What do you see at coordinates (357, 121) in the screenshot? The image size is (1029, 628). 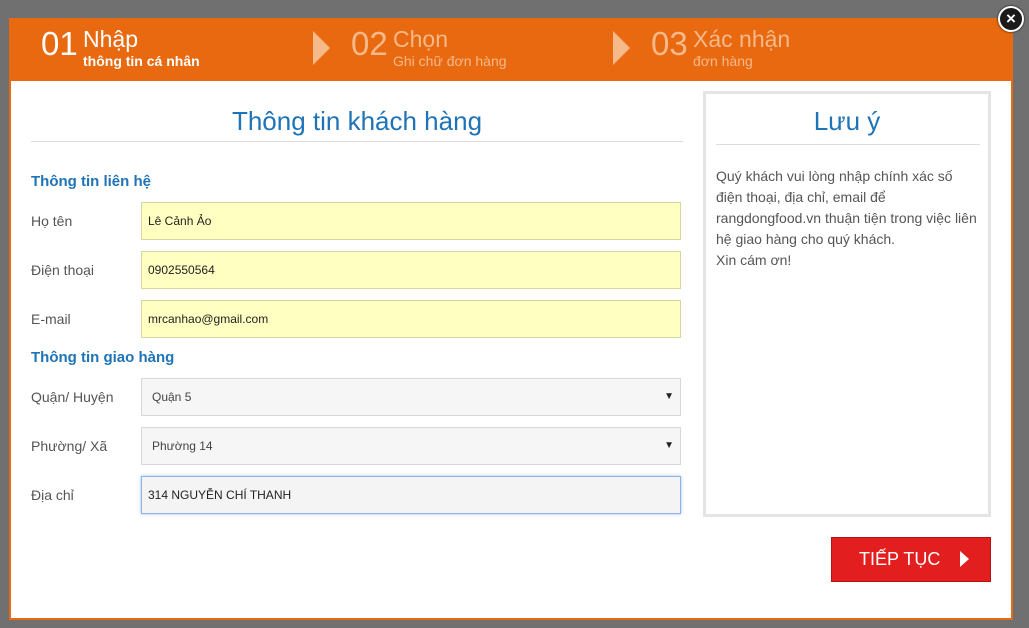 I see `form-title: Thông tin khách hàng` at bounding box center [357, 121].